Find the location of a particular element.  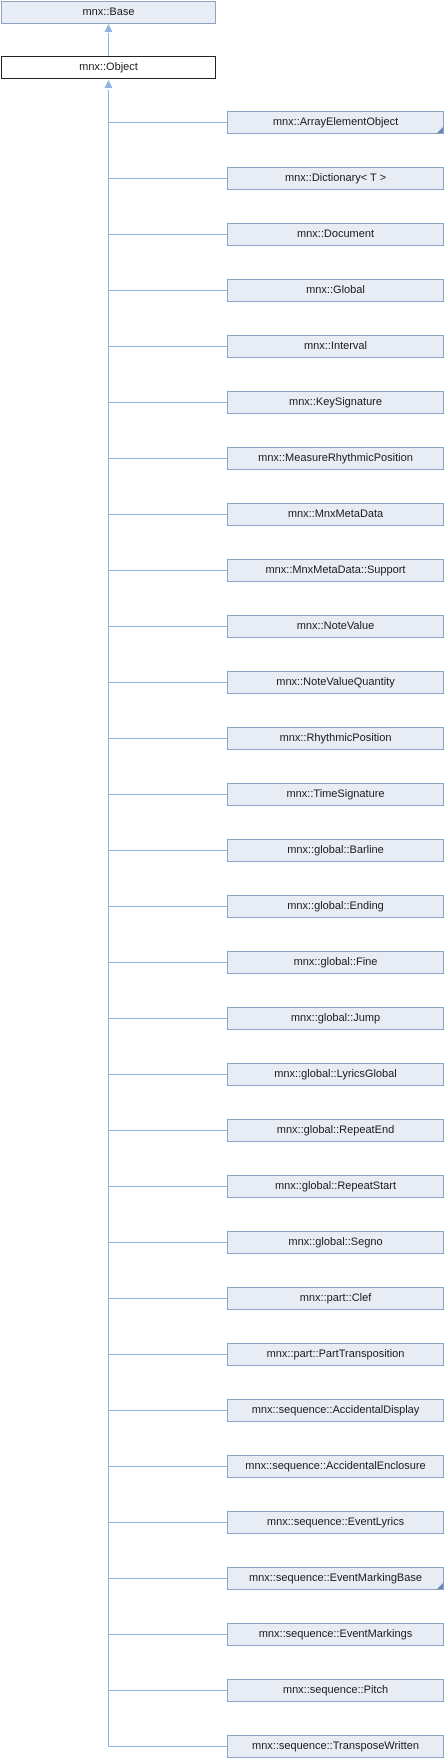

derived-class-label: mnx::sequence::AccidentalDisplay is located at coordinates (335, 1410).